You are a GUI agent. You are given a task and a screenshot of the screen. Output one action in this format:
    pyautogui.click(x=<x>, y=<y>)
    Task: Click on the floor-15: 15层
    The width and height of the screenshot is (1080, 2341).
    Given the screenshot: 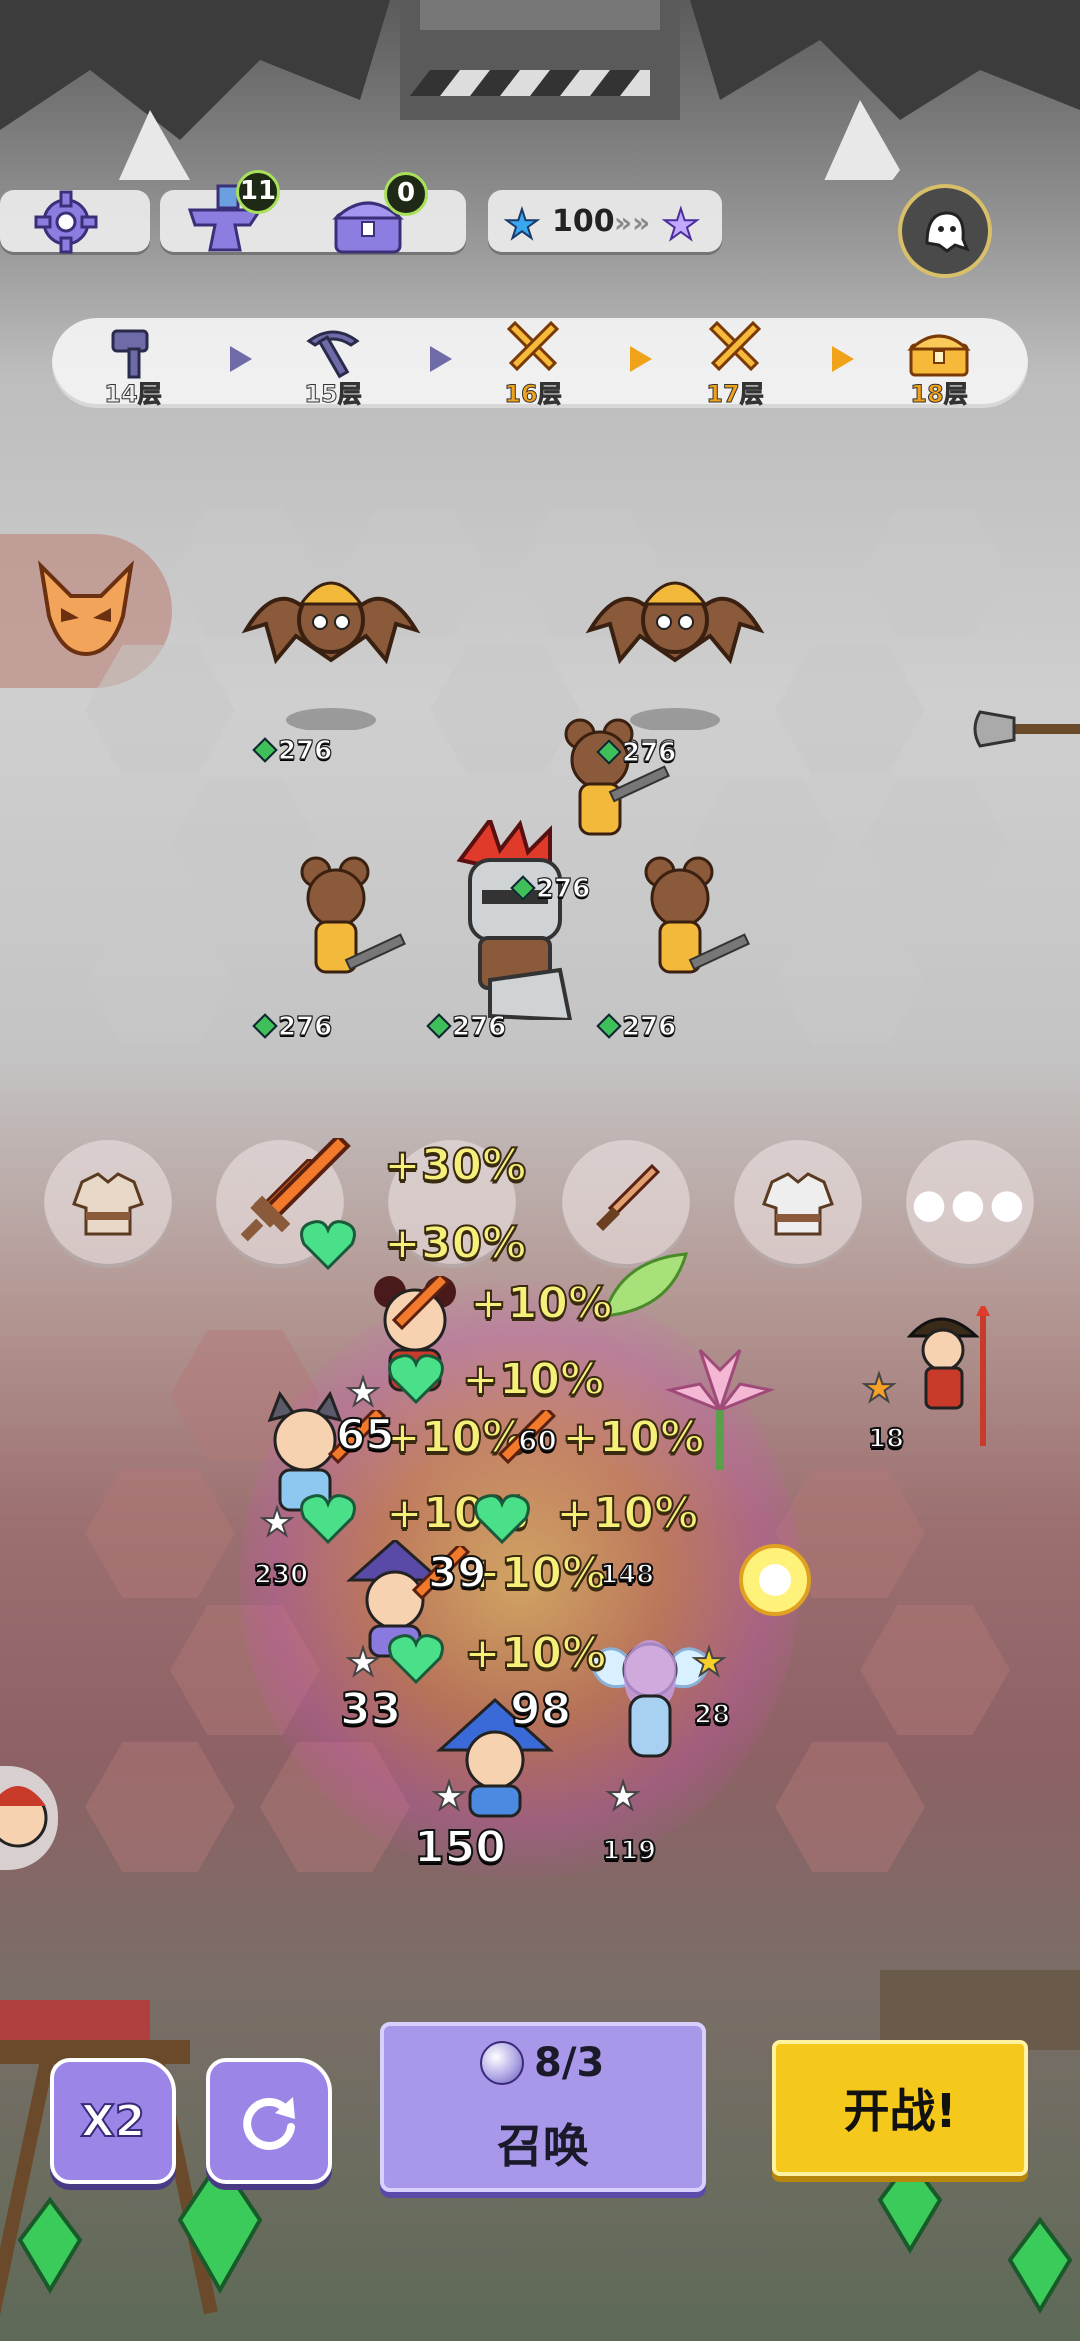 What is the action you would take?
    pyautogui.click(x=333, y=365)
    